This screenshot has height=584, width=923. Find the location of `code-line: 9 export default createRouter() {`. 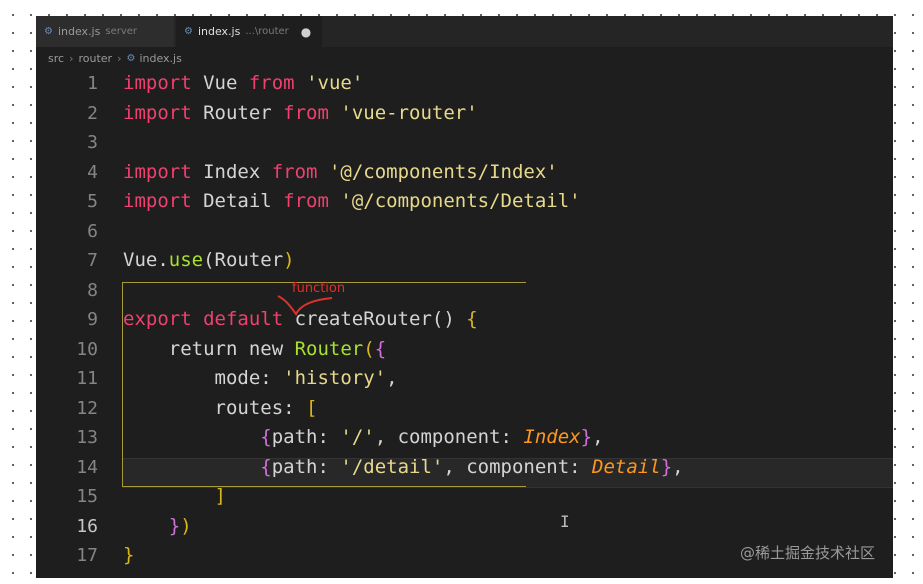

code-line: 9 export default createRouter() { is located at coordinates (464, 320).